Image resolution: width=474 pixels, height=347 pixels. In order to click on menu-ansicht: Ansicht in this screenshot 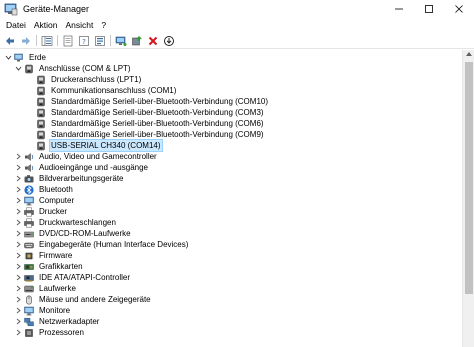, I will do `click(79, 25)`.